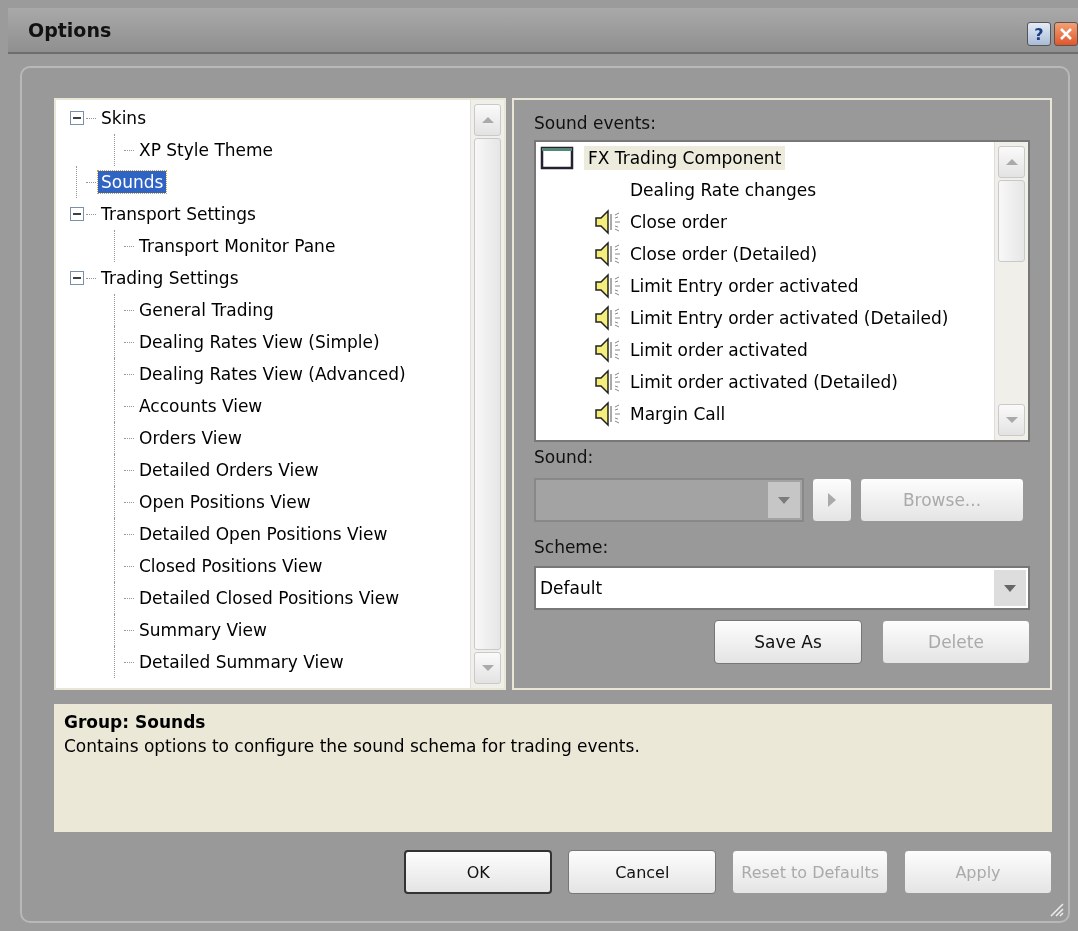  I want to click on tree-item: Trading Settings, so click(170, 278).